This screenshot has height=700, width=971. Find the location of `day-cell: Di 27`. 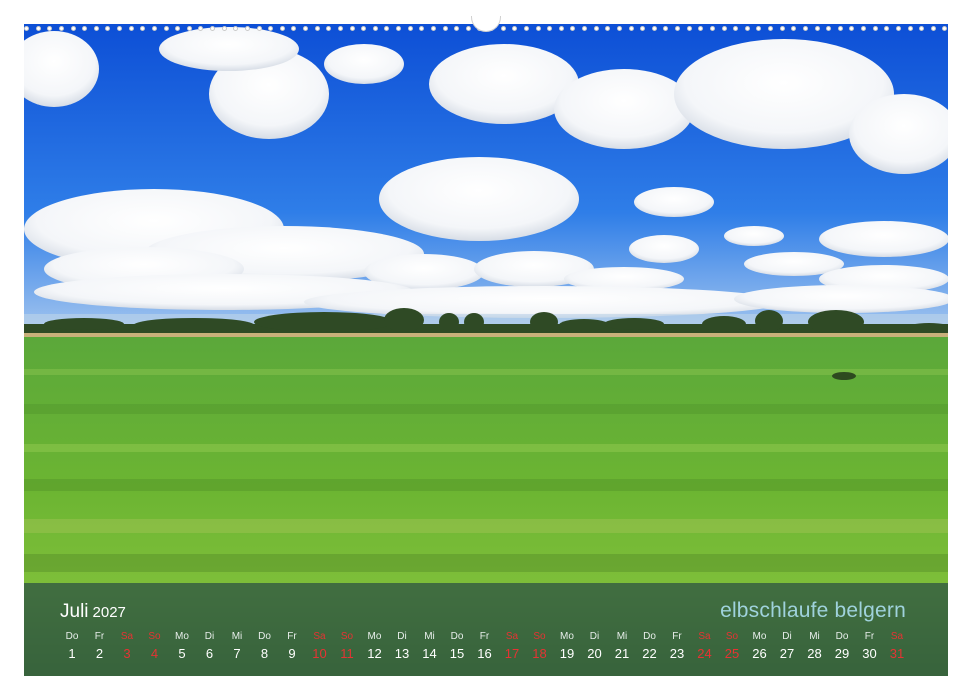

day-cell: Di 27 is located at coordinates (787, 647).